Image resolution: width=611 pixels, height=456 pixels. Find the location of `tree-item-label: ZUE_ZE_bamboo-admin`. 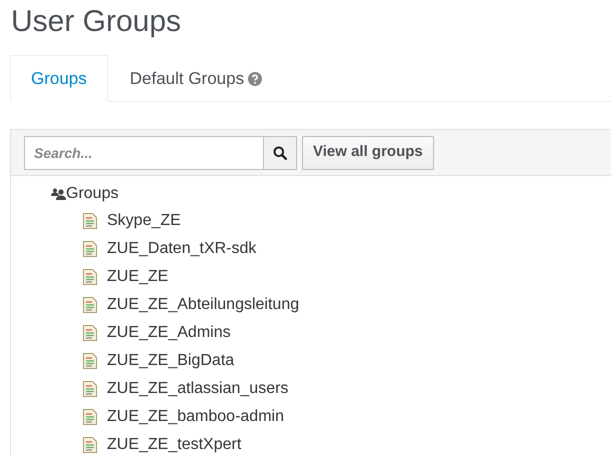

tree-item-label: ZUE_ZE_bamboo-admin is located at coordinates (195, 417).